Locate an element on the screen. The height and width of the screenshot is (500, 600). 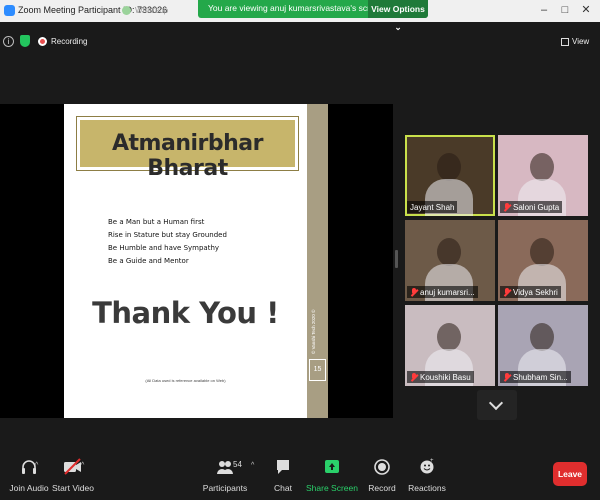
slide-thank-you: Thank You ! is located at coordinates (185, 313).